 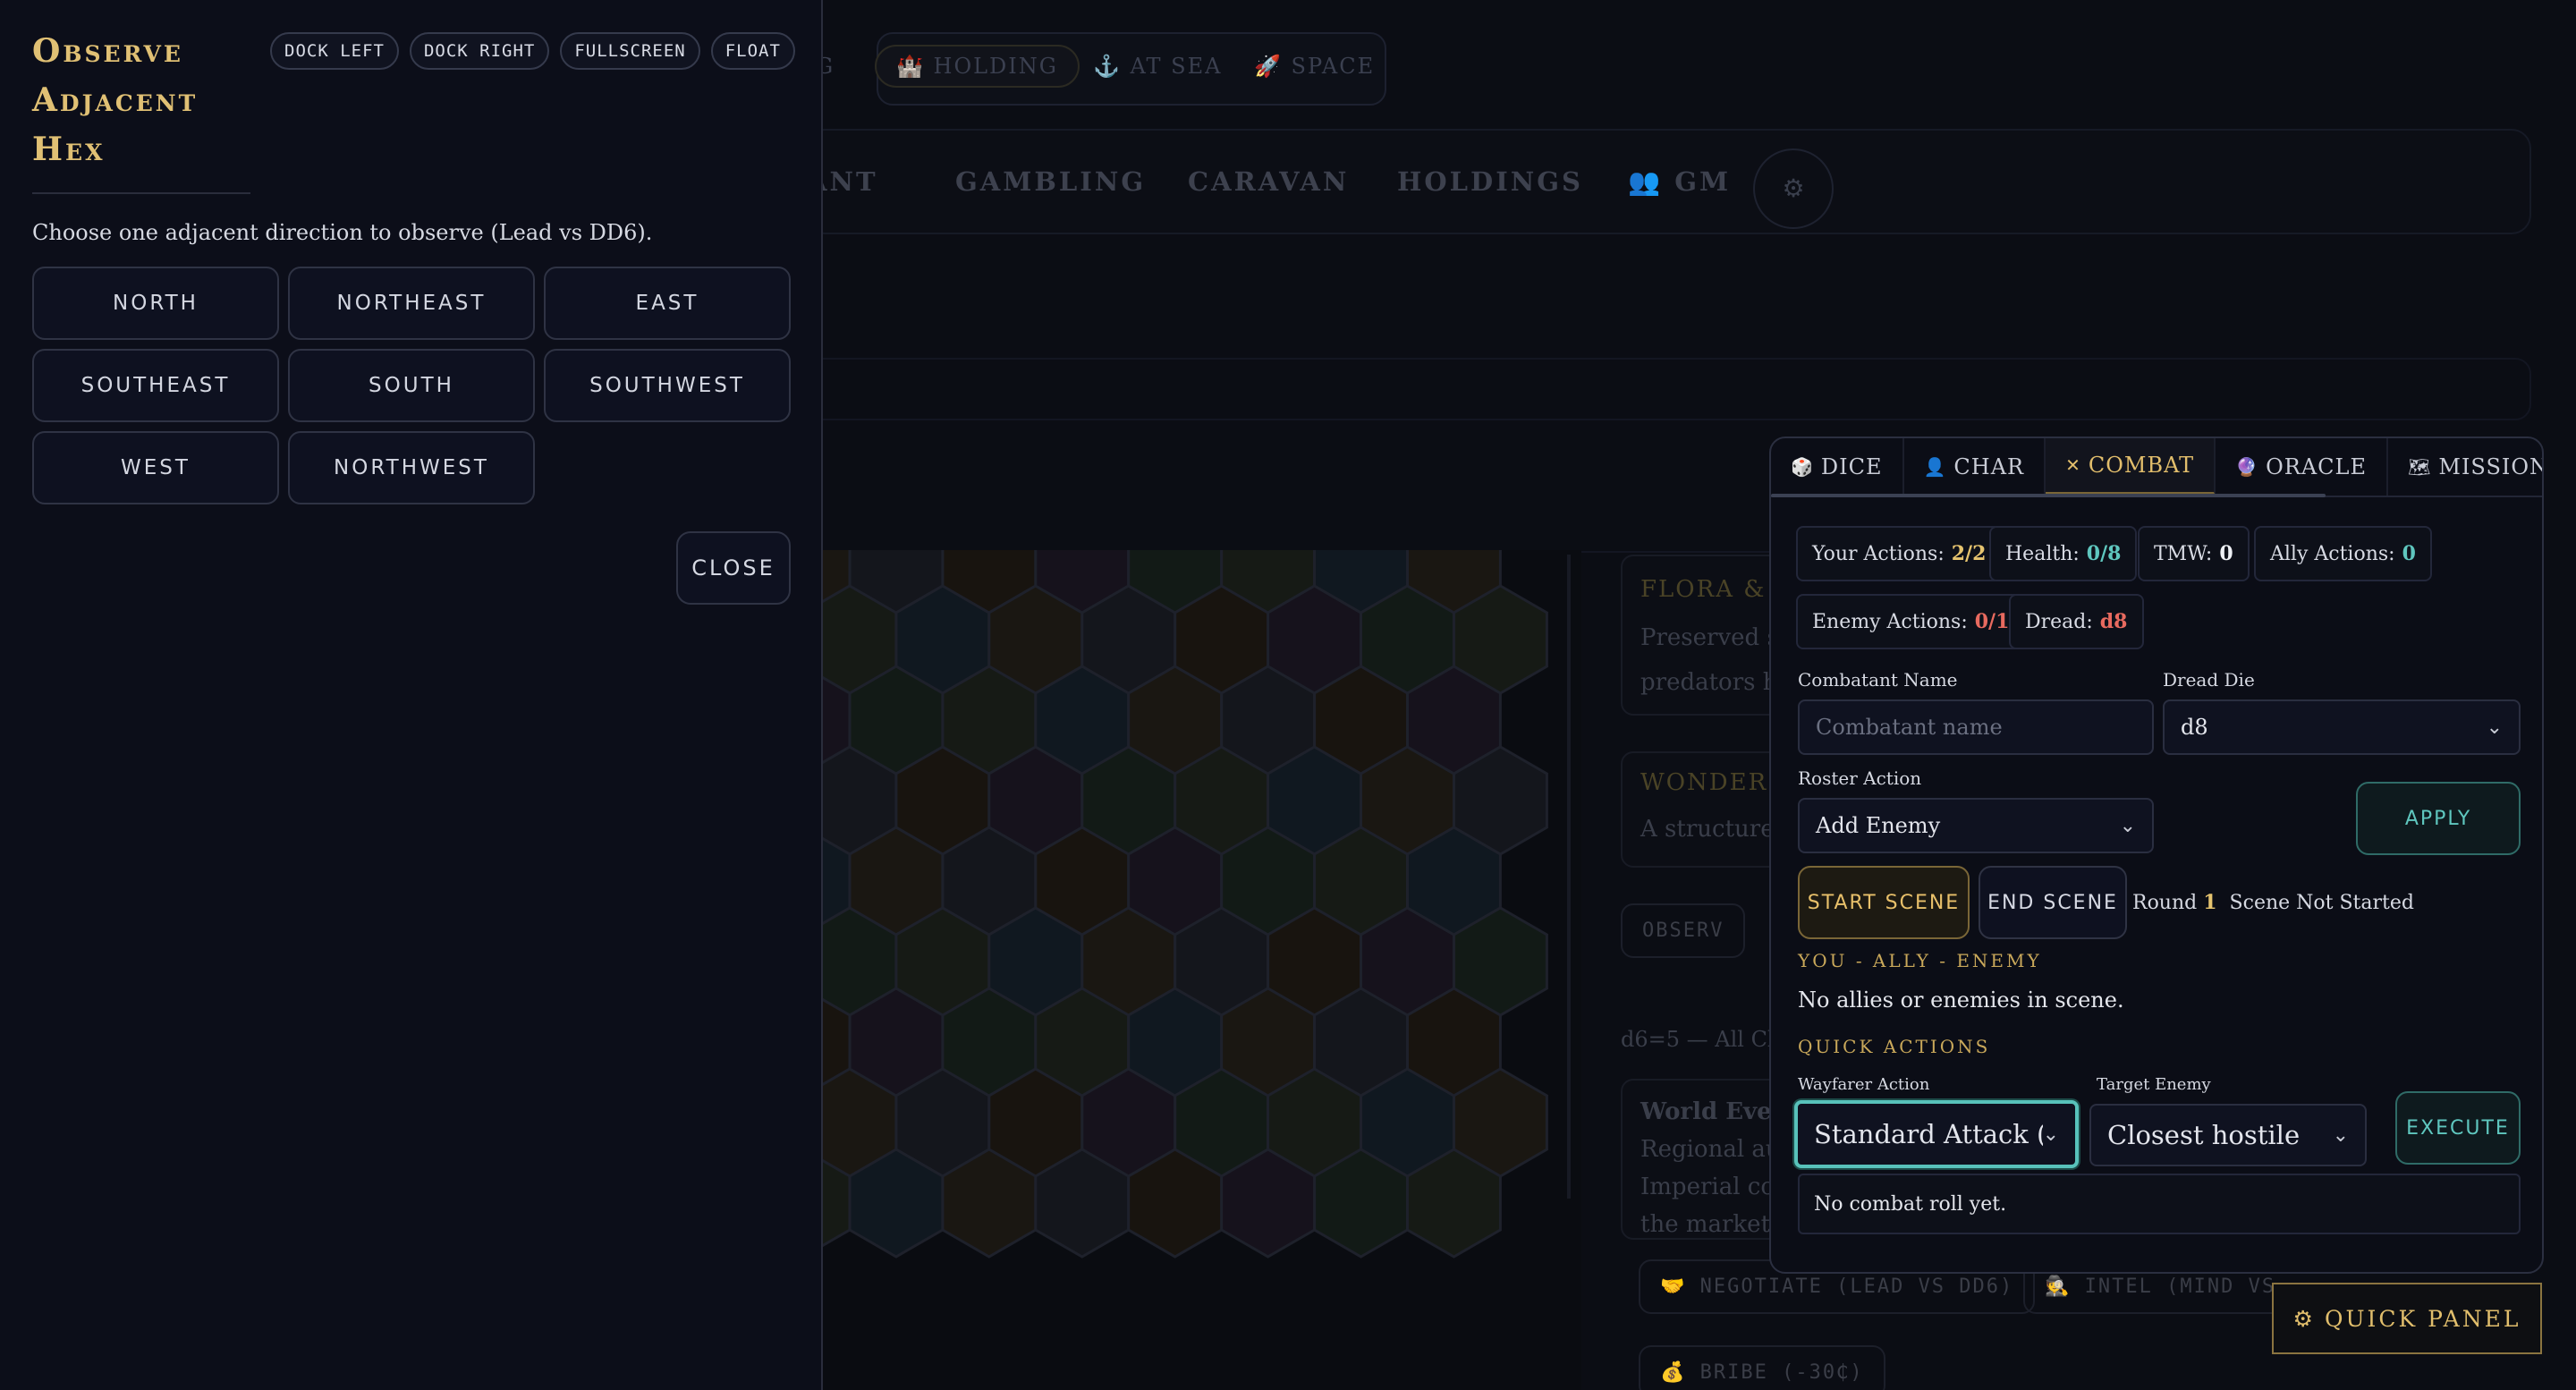 What do you see at coordinates (1707, 829) in the screenshot?
I see `wonder-card-text: A structure` at bounding box center [1707, 829].